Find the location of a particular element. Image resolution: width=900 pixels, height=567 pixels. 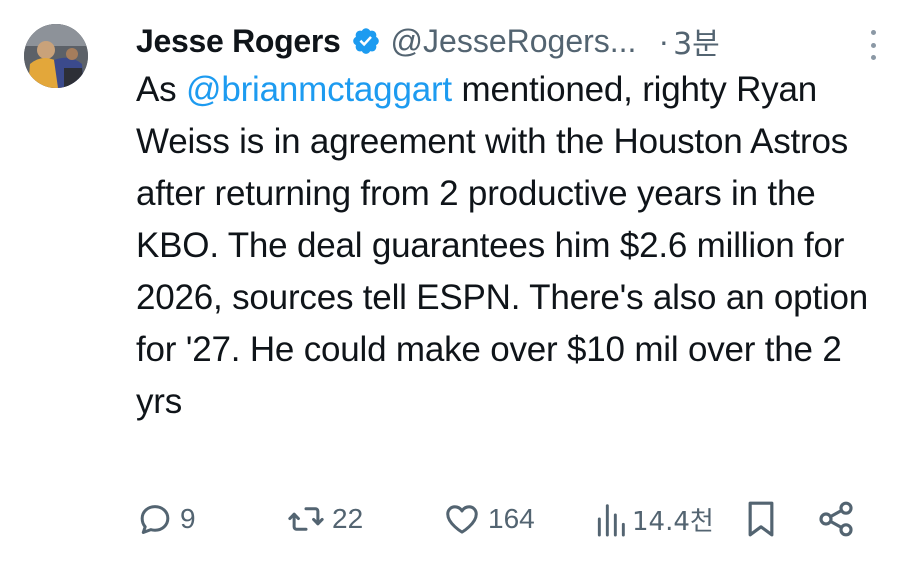

tweet-header: Jesse Rogers @JesseRogers... · 3분 is located at coordinates (506, 41).